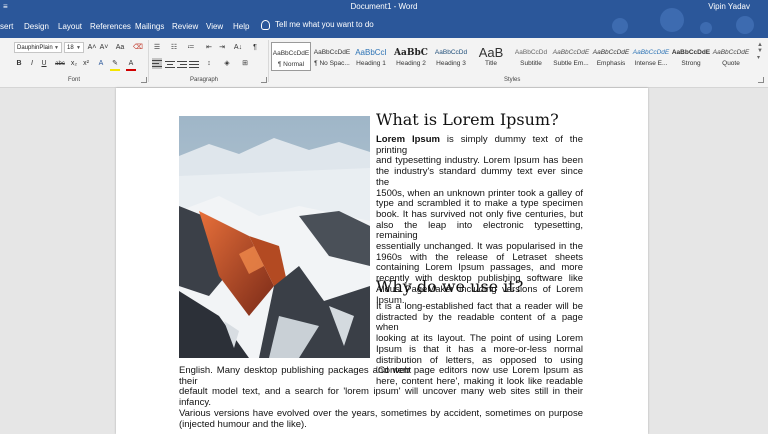 The width and height of the screenshot is (768, 434). Describe the element at coordinates (291, 56) in the screenshot. I see `style-normal: AaBbCcDdE ¶ Normal` at that location.